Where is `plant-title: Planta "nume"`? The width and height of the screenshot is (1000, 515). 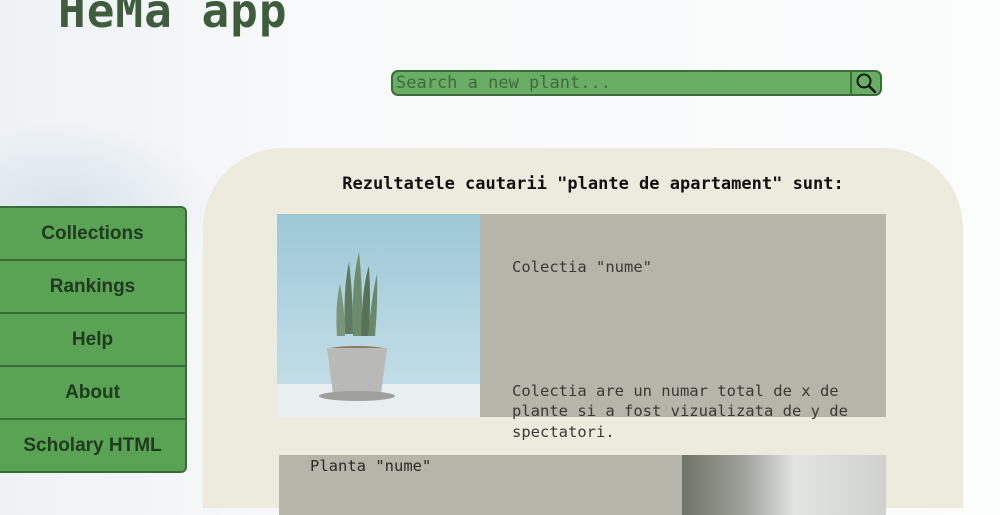 plant-title: Planta "nume" is located at coordinates (371, 466).